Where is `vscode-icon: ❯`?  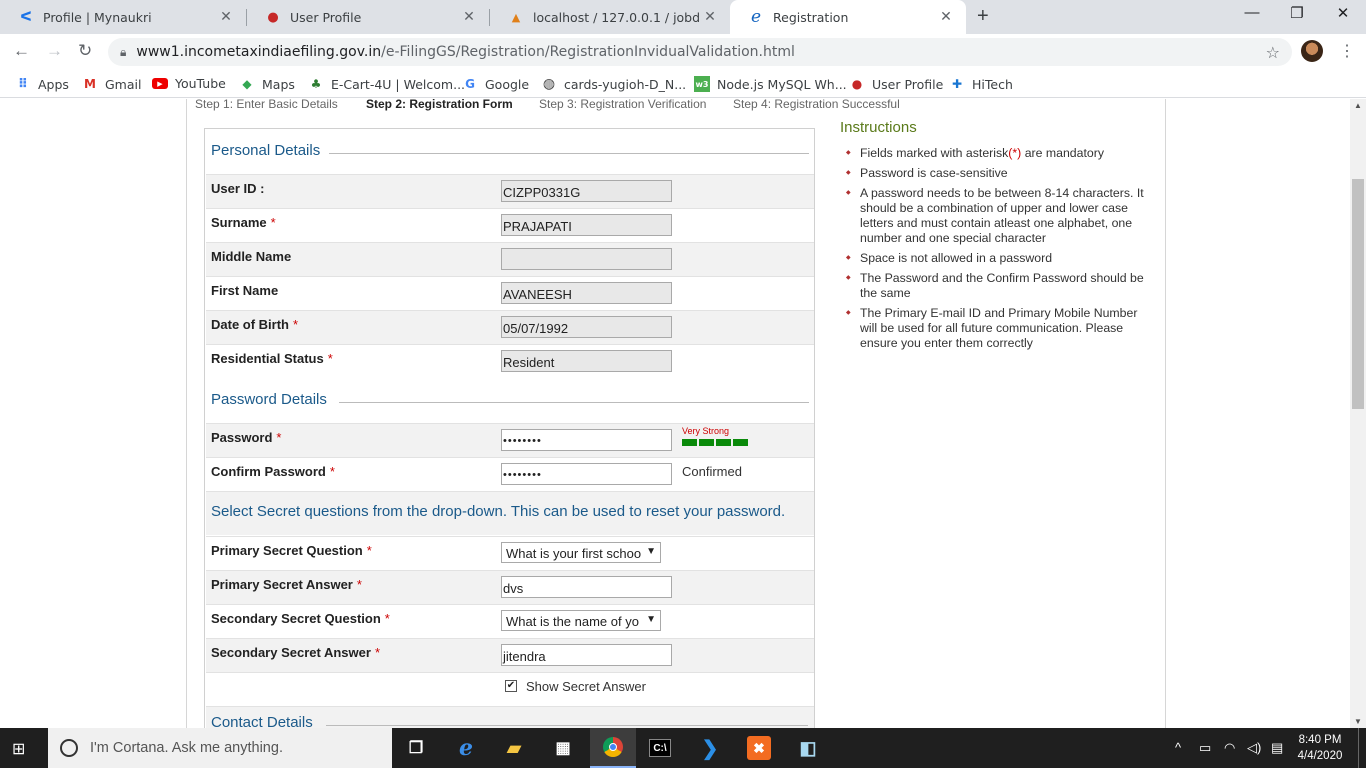 vscode-icon: ❯ is located at coordinates (710, 748).